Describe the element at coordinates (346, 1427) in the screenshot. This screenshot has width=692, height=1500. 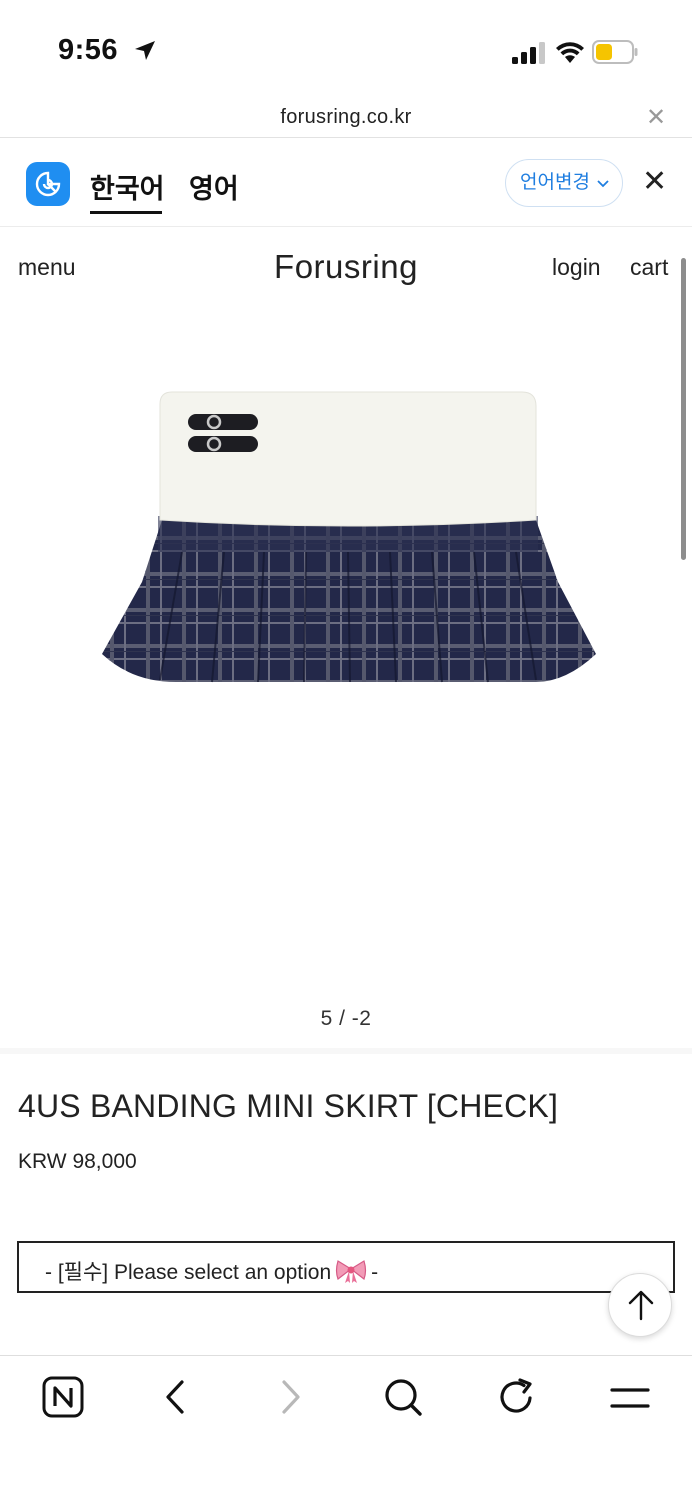
I see `browser-toolbar` at that location.